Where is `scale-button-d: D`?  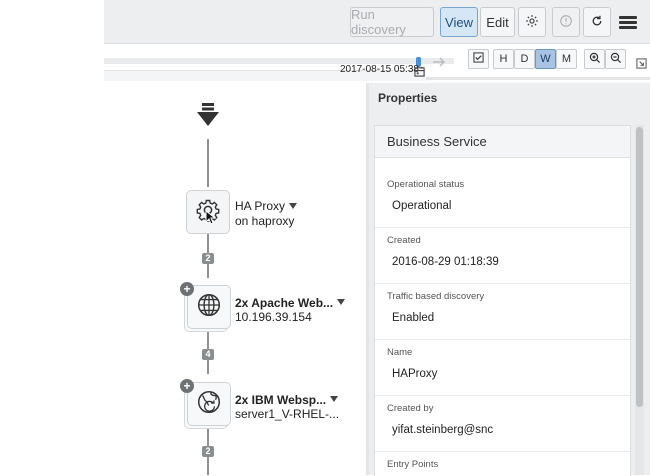
scale-button-d: D is located at coordinates (524, 59).